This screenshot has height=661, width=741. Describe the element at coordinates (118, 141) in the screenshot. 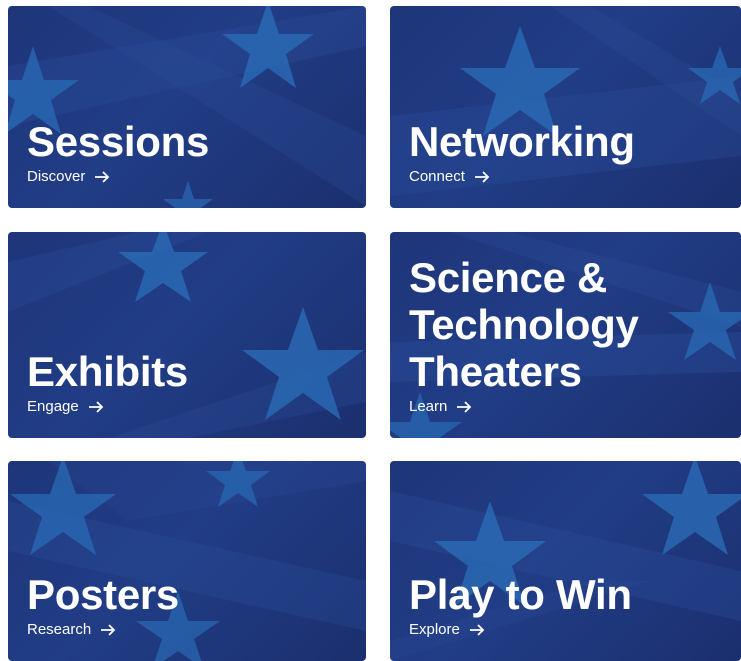

I see `card-title: Sessions` at that location.